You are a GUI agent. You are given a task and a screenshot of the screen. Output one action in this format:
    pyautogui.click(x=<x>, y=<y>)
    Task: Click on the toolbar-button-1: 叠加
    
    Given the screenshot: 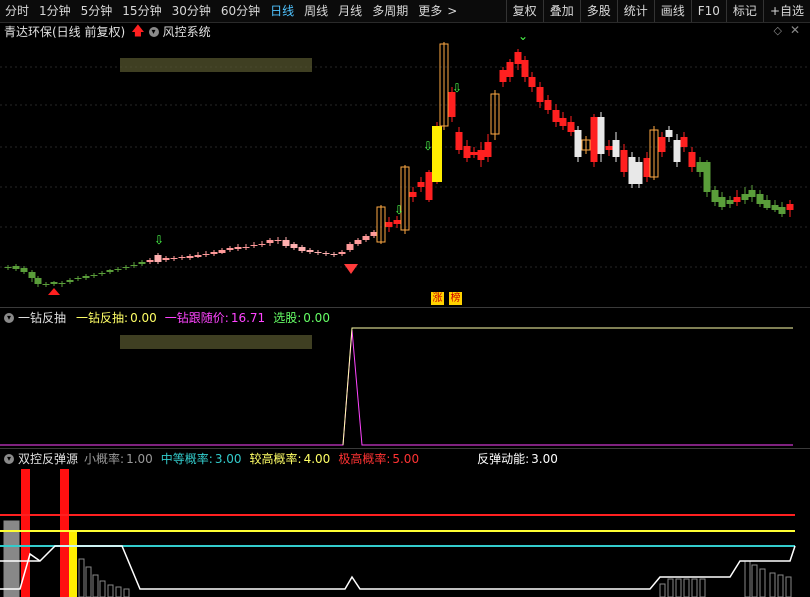 What is the action you would take?
    pyautogui.click(x=561, y=11)
    